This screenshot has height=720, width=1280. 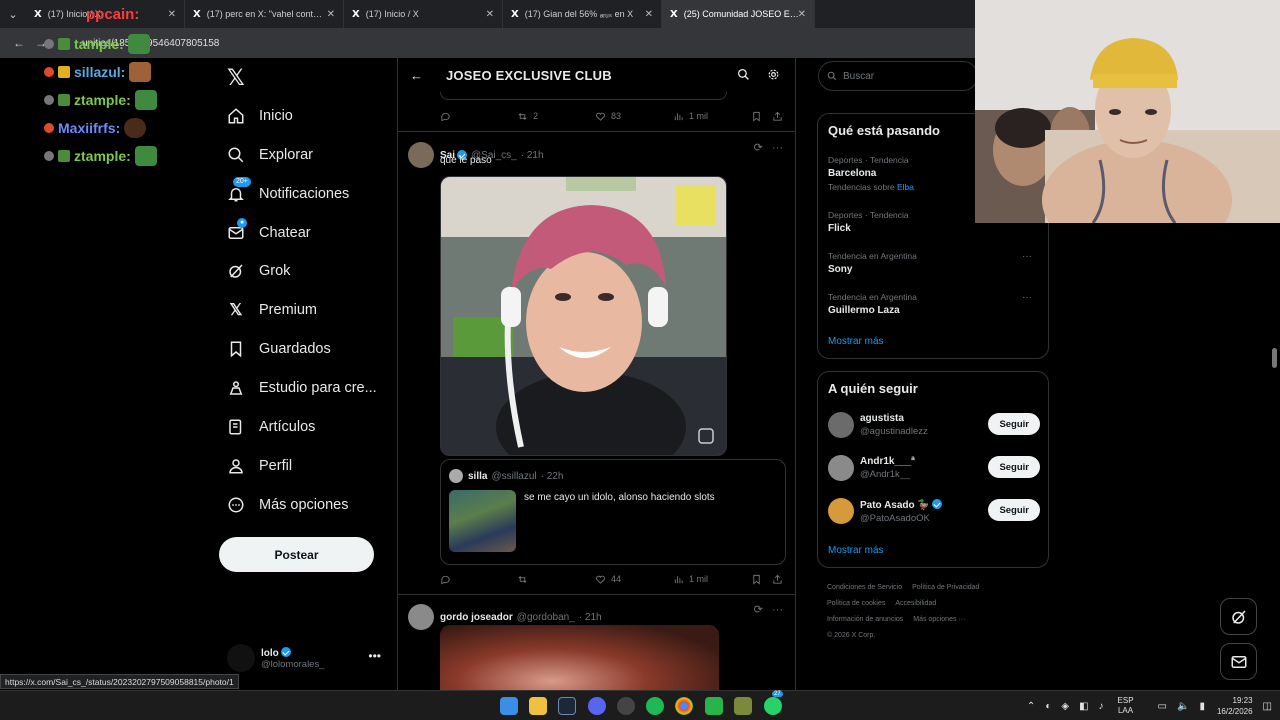 What do you see at coordinates (279, 349) in the screenshot?
I see `nav-item-guardados: Guardados` at bounding box center [279, 349].